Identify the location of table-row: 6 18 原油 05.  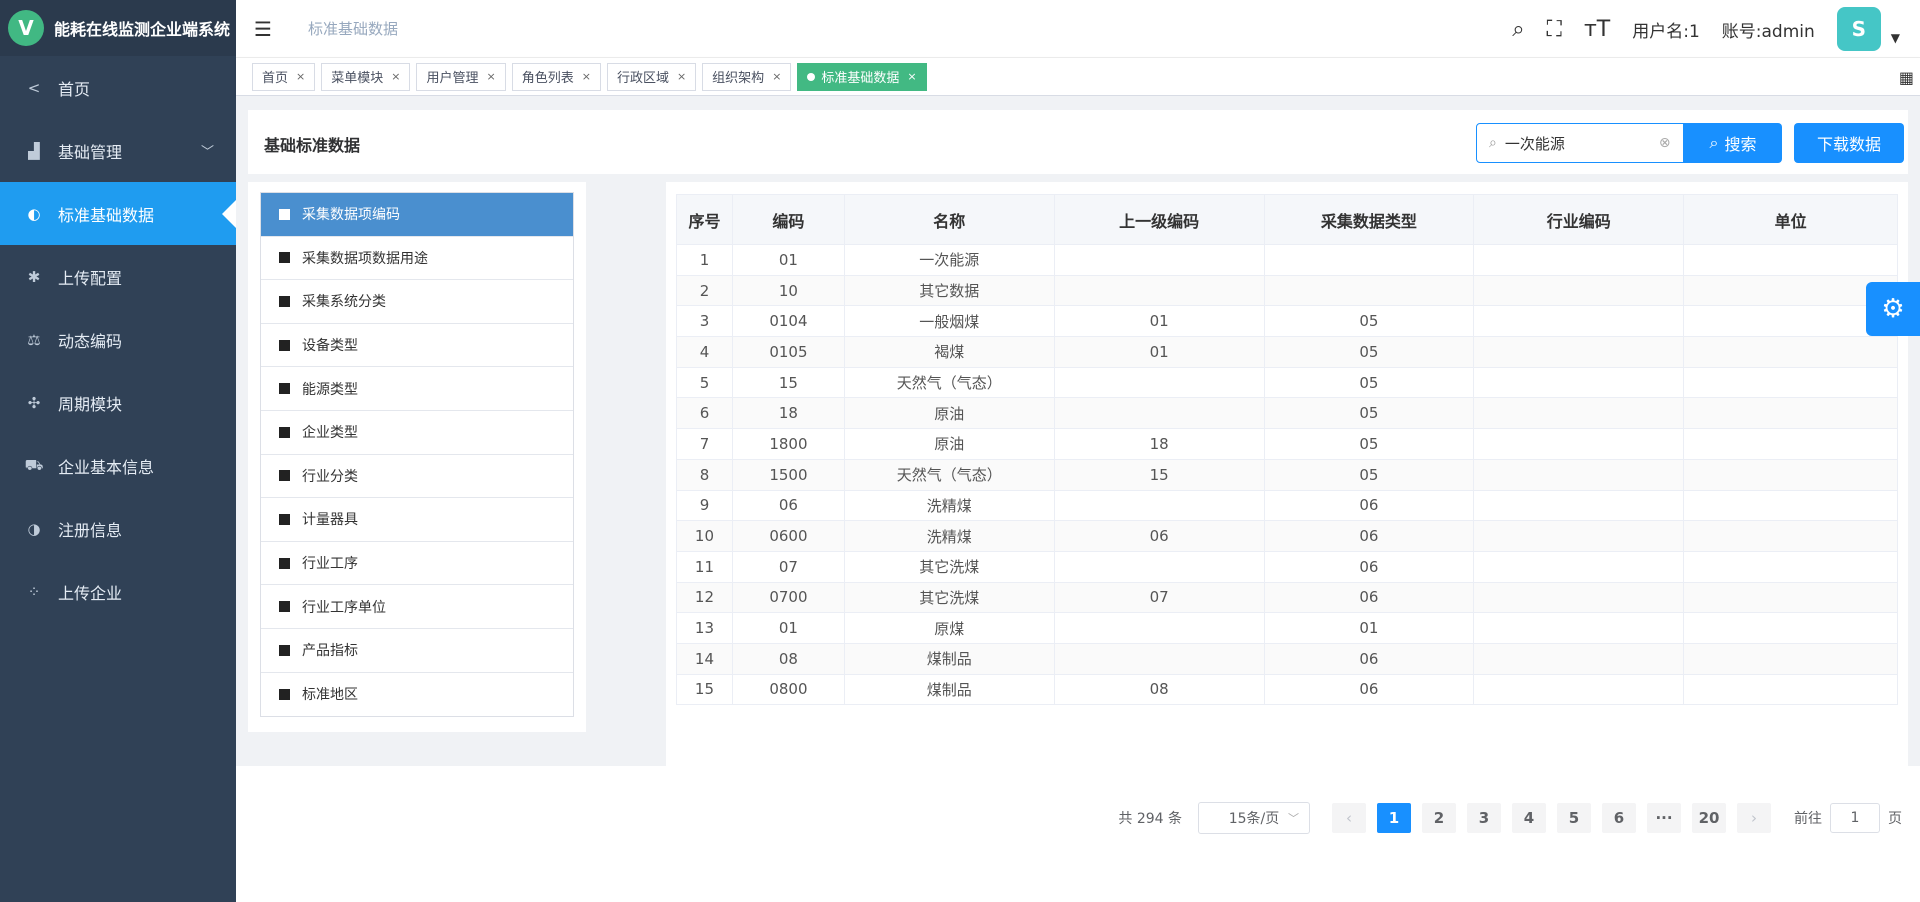
(1287, 413).